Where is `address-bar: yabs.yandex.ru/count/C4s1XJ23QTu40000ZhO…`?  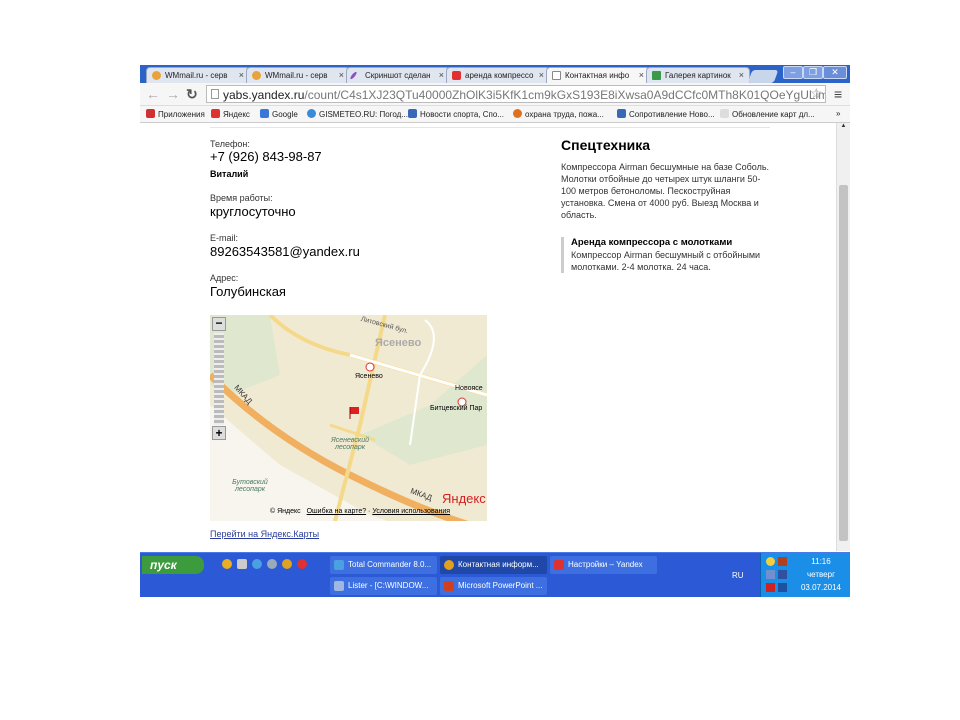
address-bar: yabs.yandex.ru/count/C4s1XJ23QTu40000ZhO… is located at coordinates (516, 94).